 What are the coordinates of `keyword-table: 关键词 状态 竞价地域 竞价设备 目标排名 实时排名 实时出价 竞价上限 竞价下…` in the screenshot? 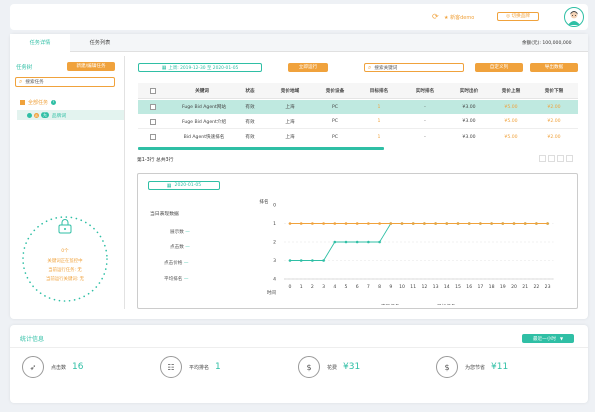 It's located at (358, 115).